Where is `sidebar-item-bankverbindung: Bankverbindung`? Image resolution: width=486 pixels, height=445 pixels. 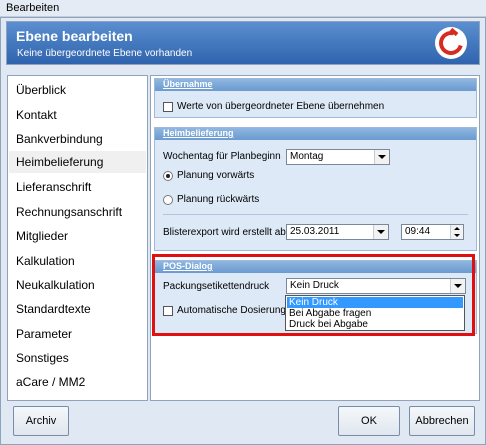
sidebar-item-bankverbindung: Bankverbindung is located at coordinates (59, 139).